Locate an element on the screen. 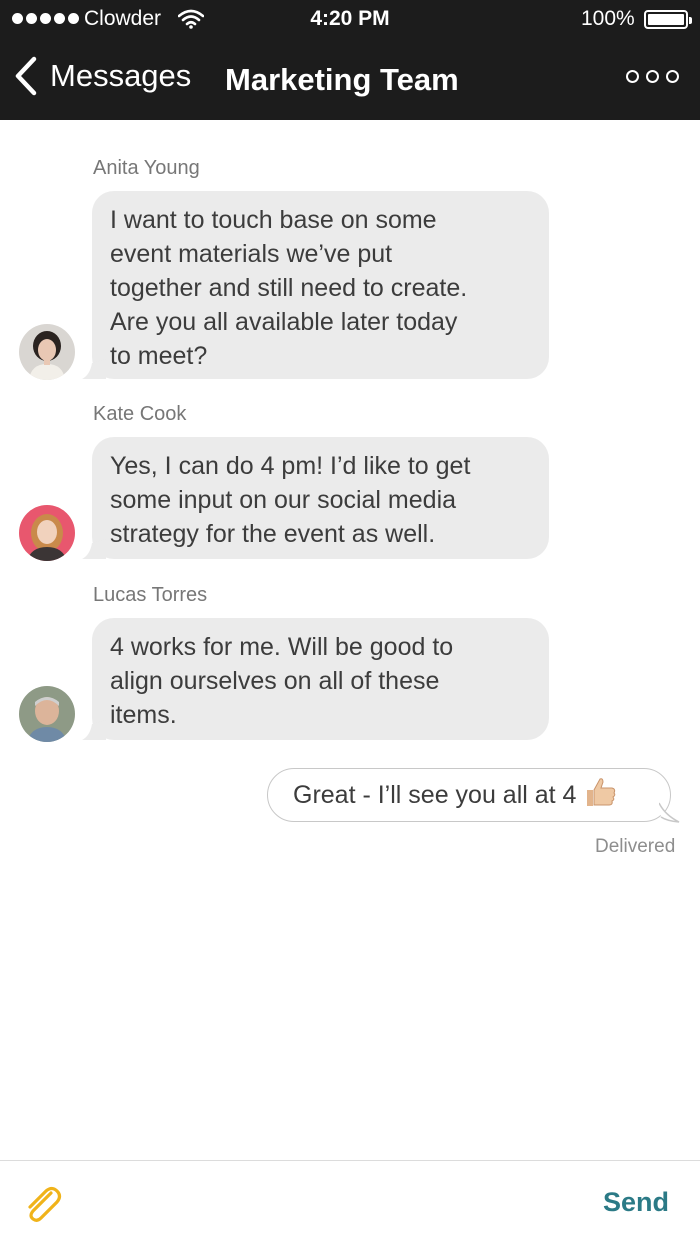  battery-icon is located at coordinates (668, 19).